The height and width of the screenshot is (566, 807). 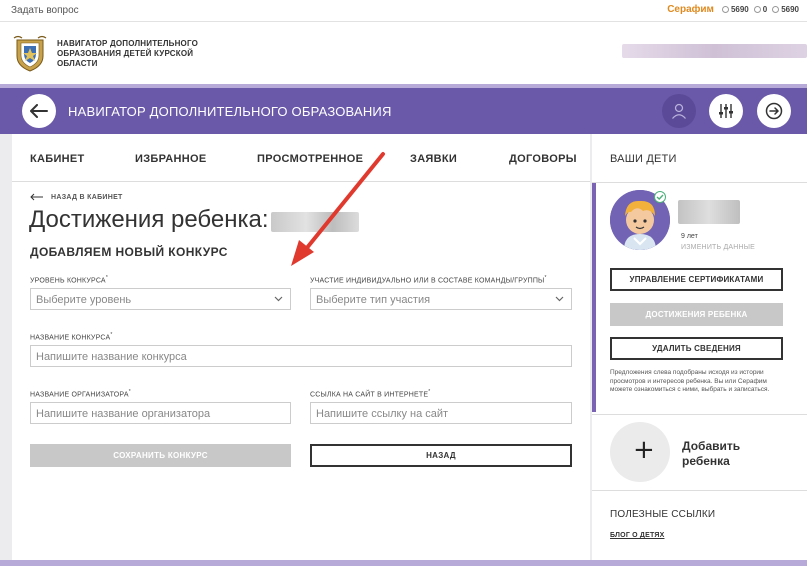 What do you see at coordinates (230, 111) in the screenshot?
I see `navigation-title: НАВИГАТОР ДОПОЛНИТЕЛЬНОГО ОБРАЗОВАНИЯ` at bounding box center [230, 111].